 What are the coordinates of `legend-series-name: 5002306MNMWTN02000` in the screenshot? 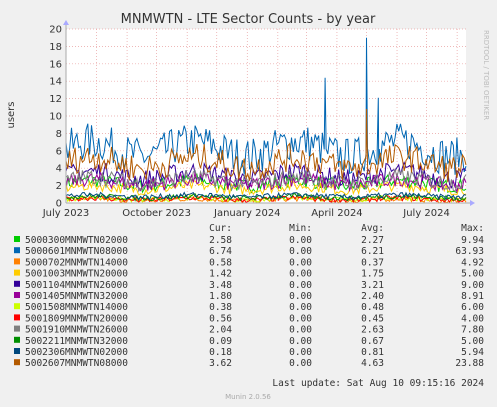 It's located at (76, 352).